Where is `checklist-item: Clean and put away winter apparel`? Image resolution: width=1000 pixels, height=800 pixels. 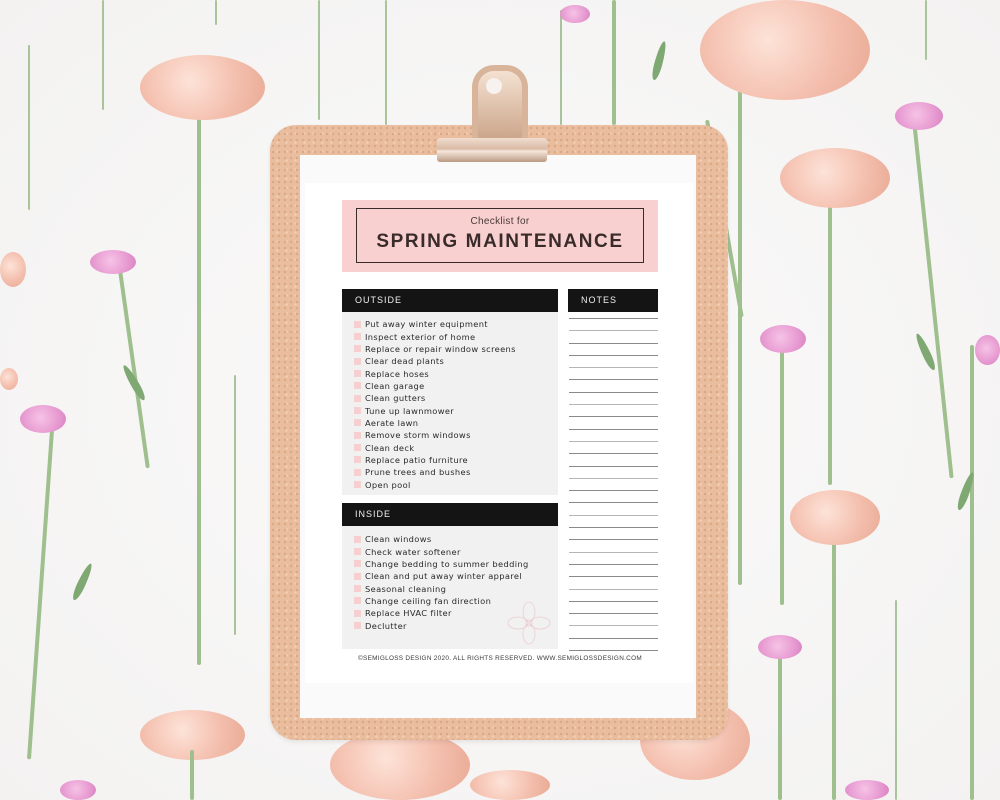
checklist-item: Clean and put away winter apparel is located at coordinates (441, 576).